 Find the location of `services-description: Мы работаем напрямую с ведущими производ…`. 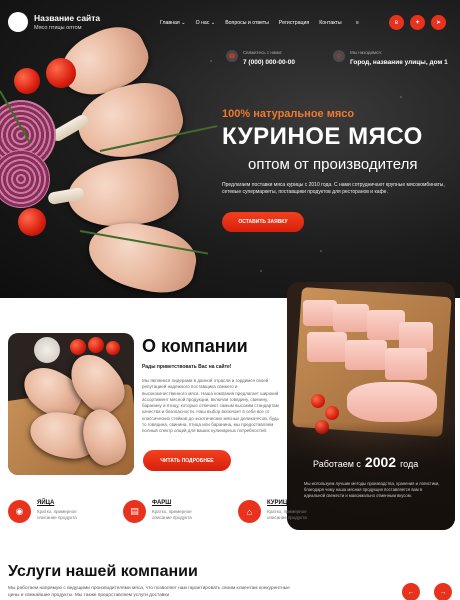

services-description: Мы работаем напрямую с ведущими производ… is located at coordinates (149, 592).